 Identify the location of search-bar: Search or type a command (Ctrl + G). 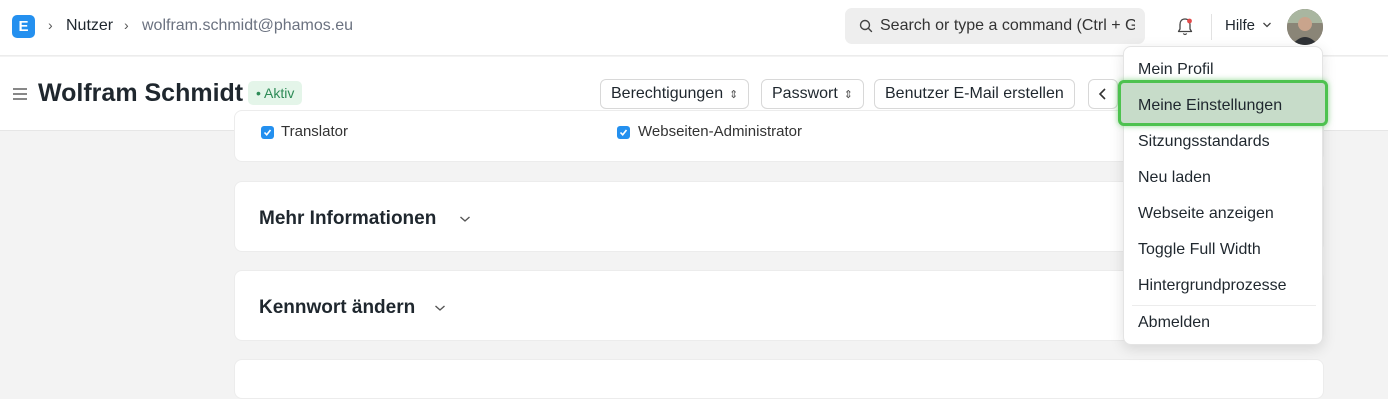
(995, 26).